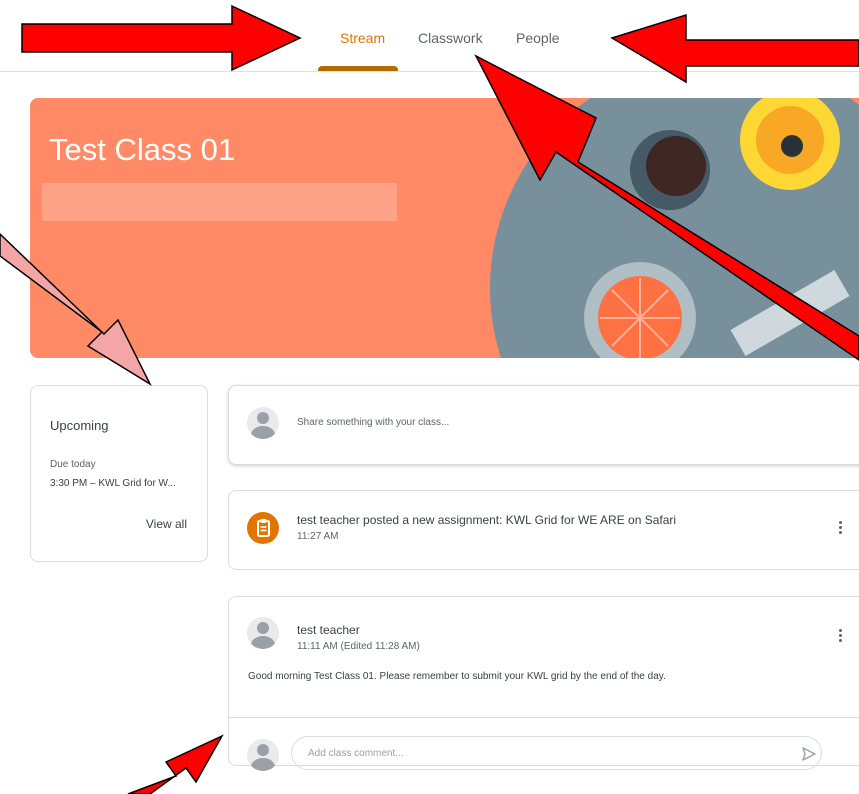  What do you see at coordinates (358, 68) in the screenshot?
I see `active-tab-indicator` at bounding box center [358, 68].